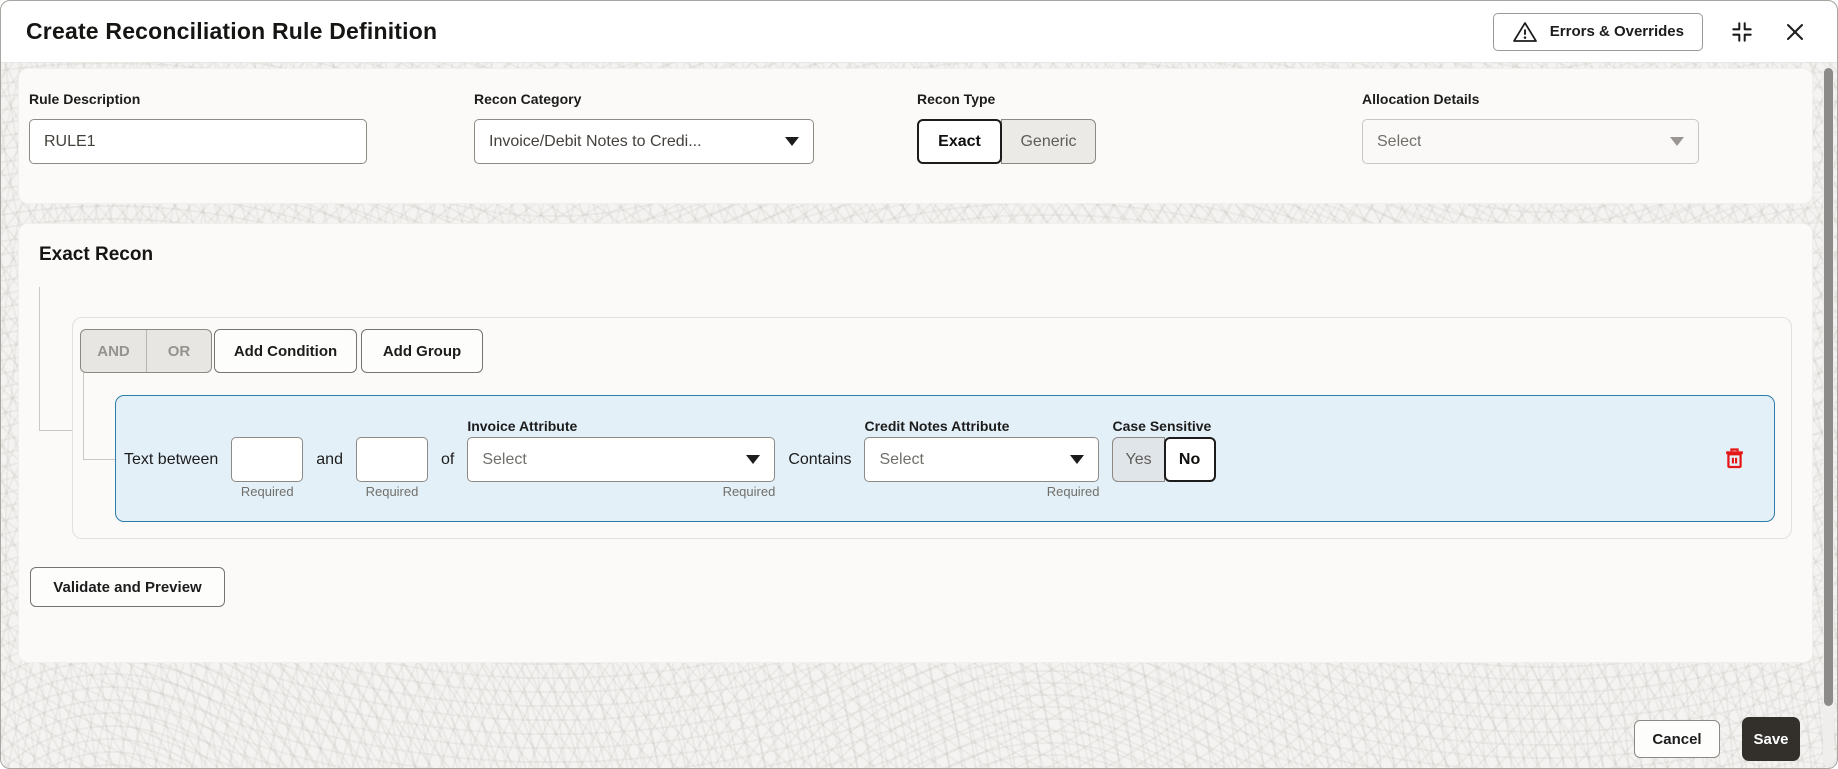 The width and height of the screenshot is (1838, 769). What do you see at coordinates (1138, 459) in the screenshot?
I see `case-sensitive-option-yes: Yes` at bounding box center [1138, 459].